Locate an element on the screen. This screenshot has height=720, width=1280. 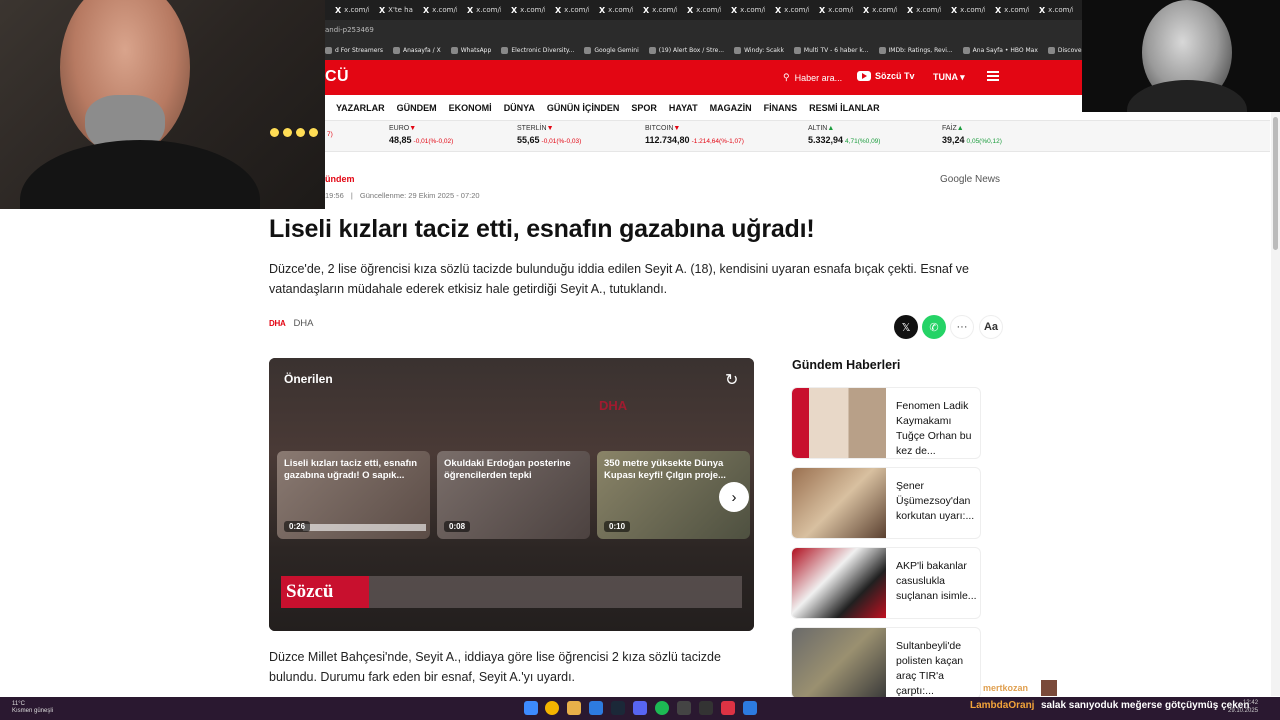
ticker-item: FAİZ▲ 39,24 0,05(%0,12) is located at coordinates (972, 135).